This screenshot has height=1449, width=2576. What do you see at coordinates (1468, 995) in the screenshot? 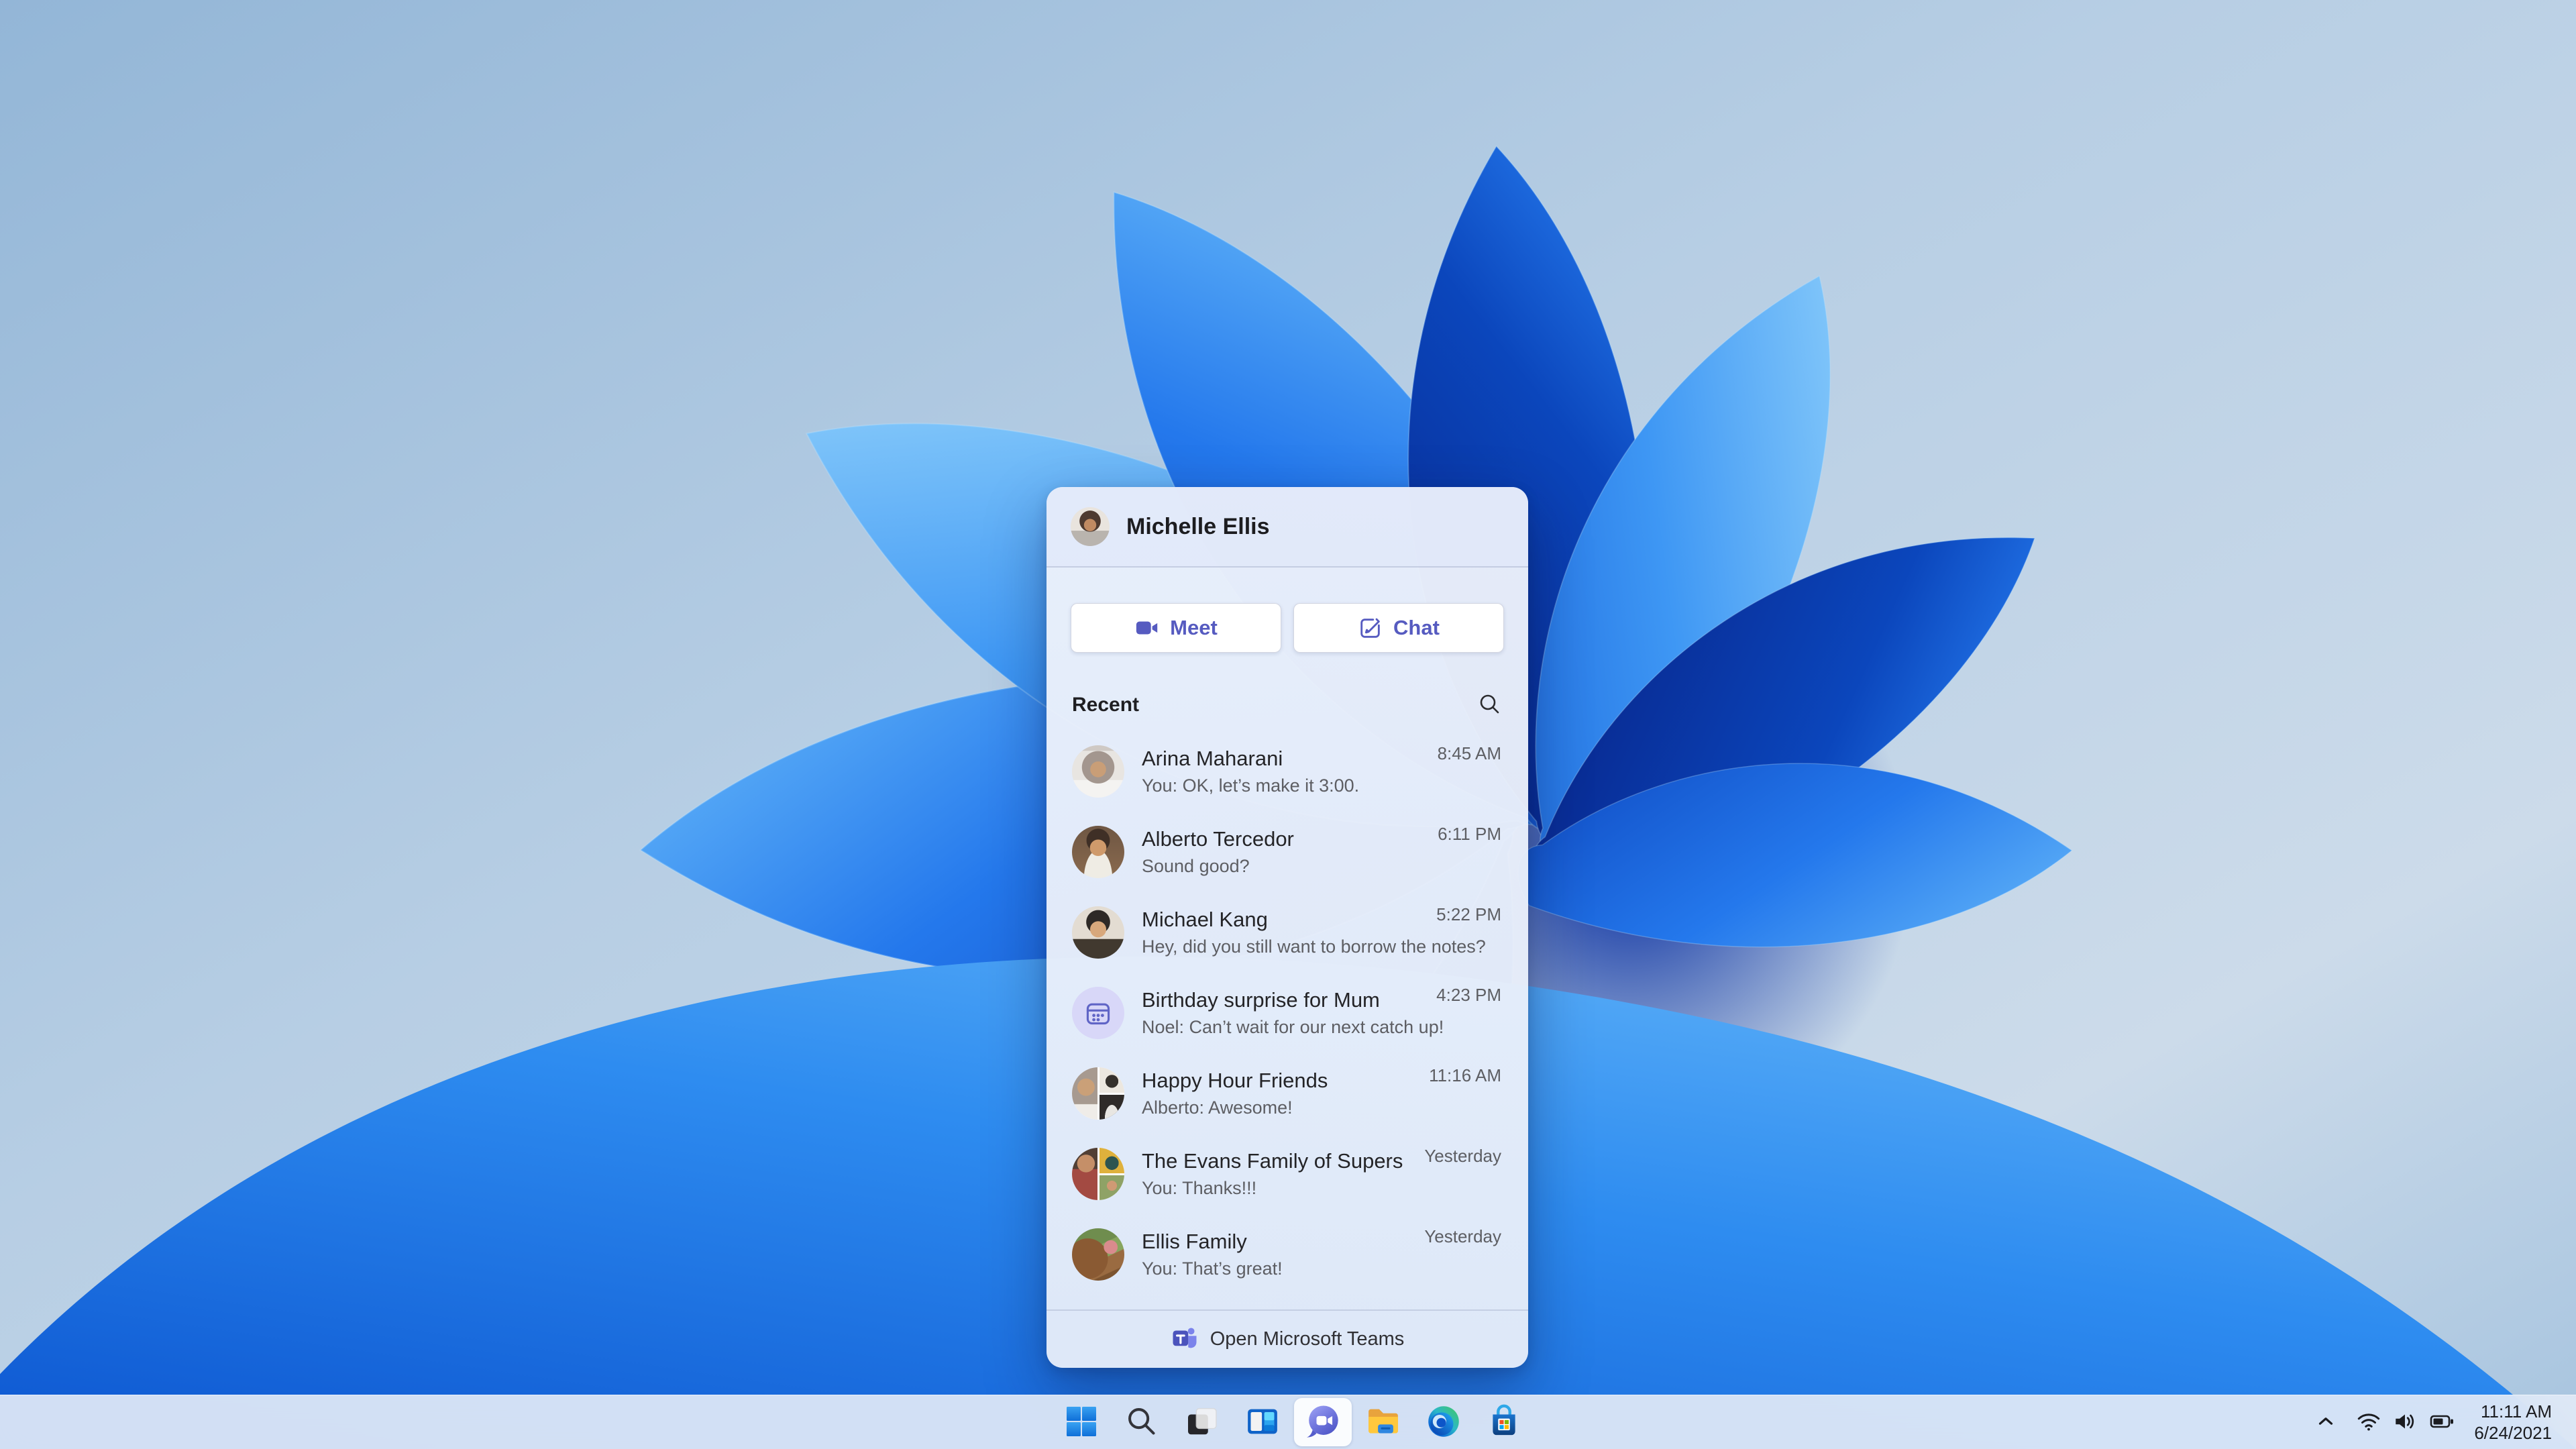
I see `conversation-time: 4:23 PM` at bounding box center [1468, 995].